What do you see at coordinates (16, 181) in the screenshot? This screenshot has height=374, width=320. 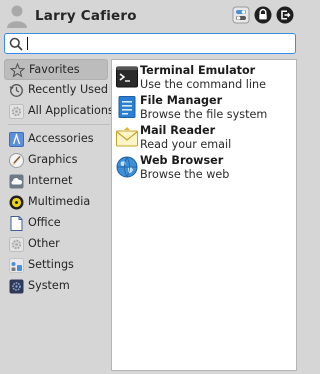 I see `cloud-icon` at bounding box center [16, 181].